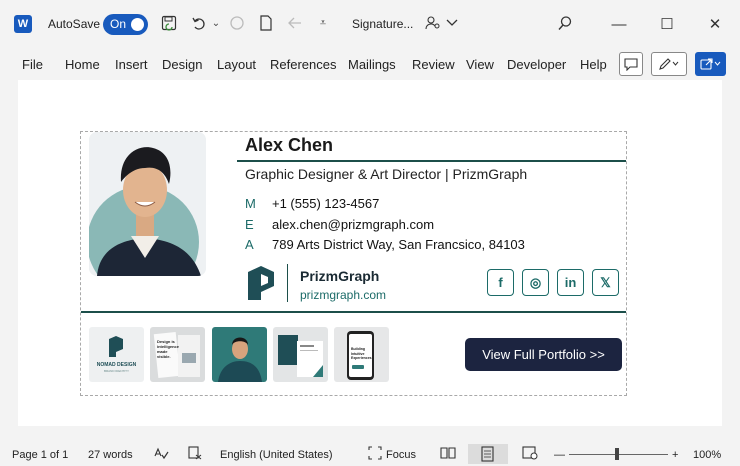  Describe the element at coordinates (530, 454) in the screenshot. I see `web-layout-icon` at that location.